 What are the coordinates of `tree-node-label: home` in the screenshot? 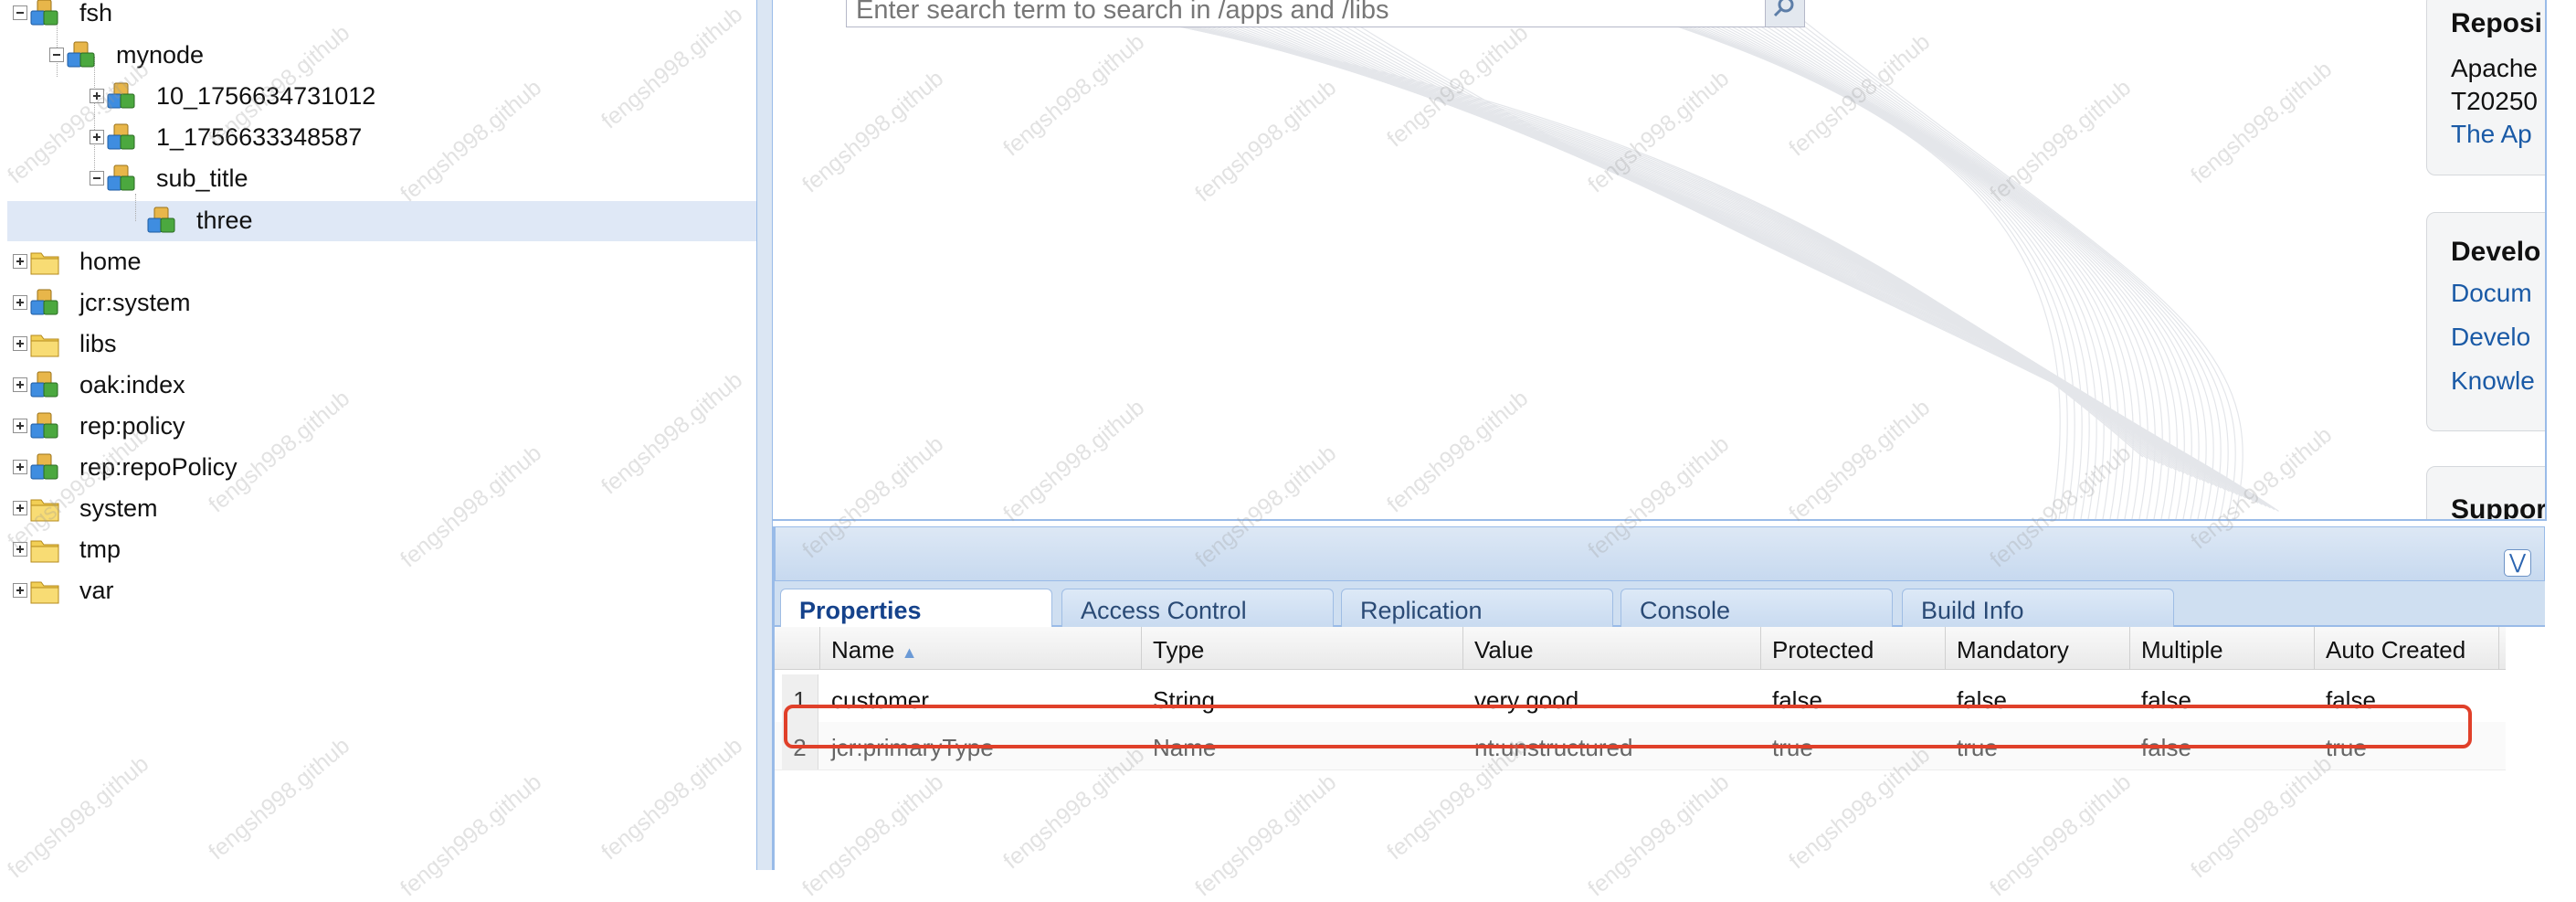 It's located at (110, 261).